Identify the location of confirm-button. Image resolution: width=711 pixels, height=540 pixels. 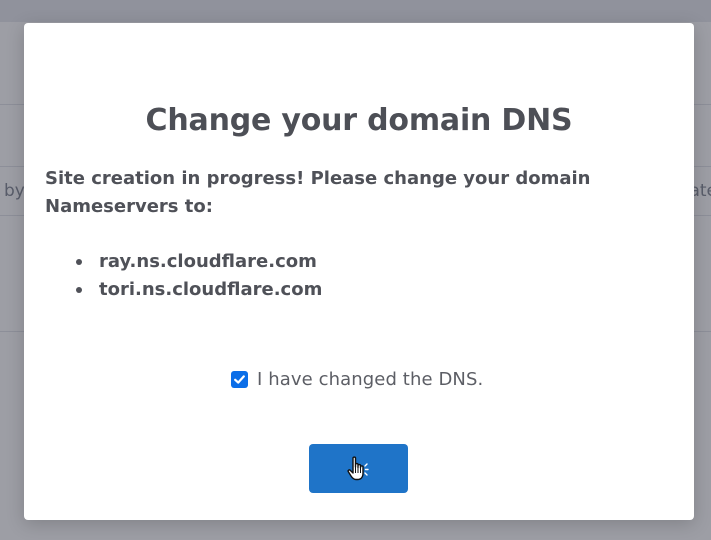
(358, 468).